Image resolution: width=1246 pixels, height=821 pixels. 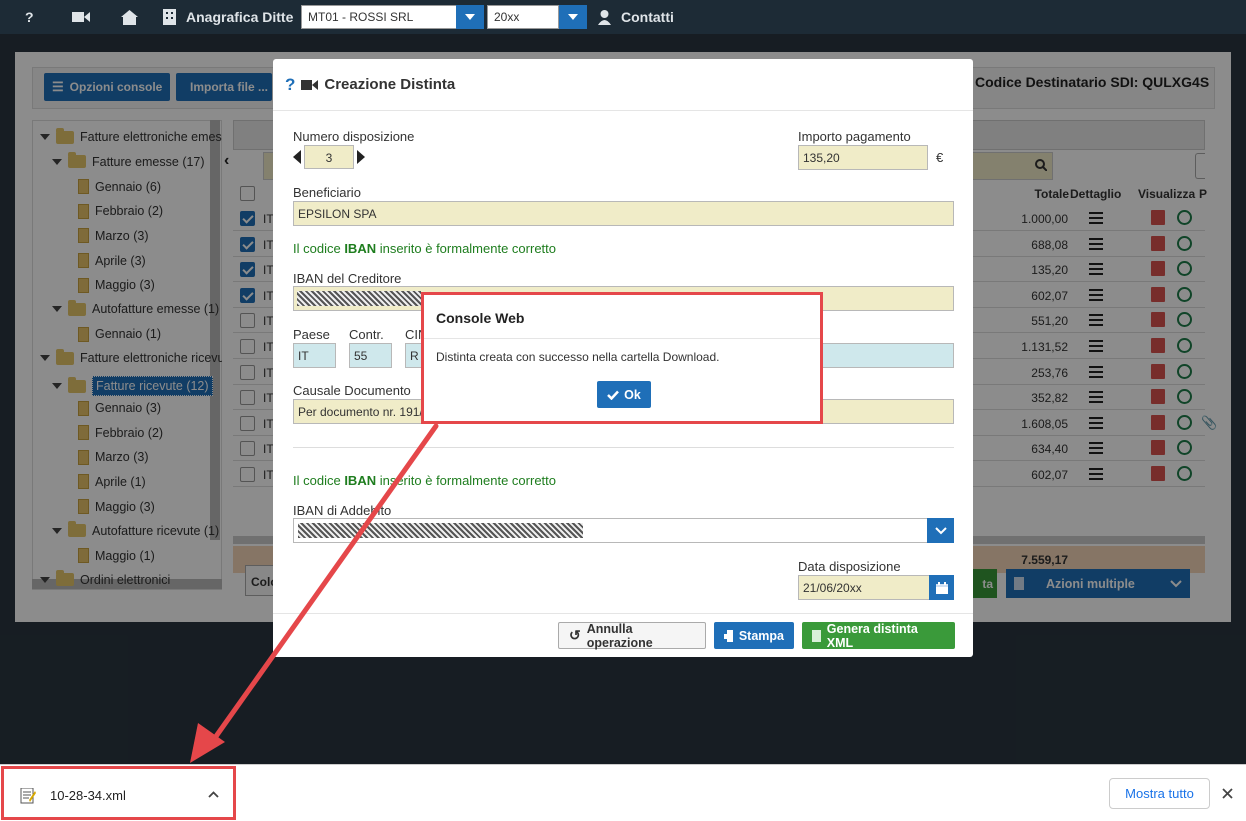 What do you see at coordinates (940, 530) in the screenshot?
I see `iban-addebito-chevron-icon` at bounding box center [940, 530].